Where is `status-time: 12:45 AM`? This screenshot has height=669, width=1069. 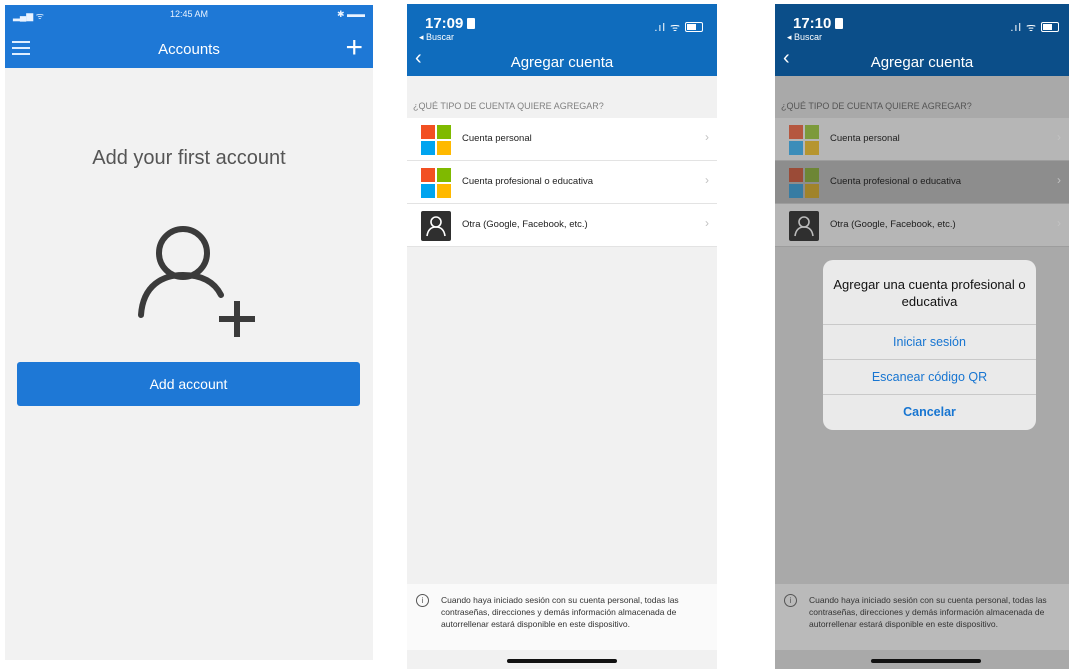
status-time: 12:45 AM is located at coordinates (189, 14).